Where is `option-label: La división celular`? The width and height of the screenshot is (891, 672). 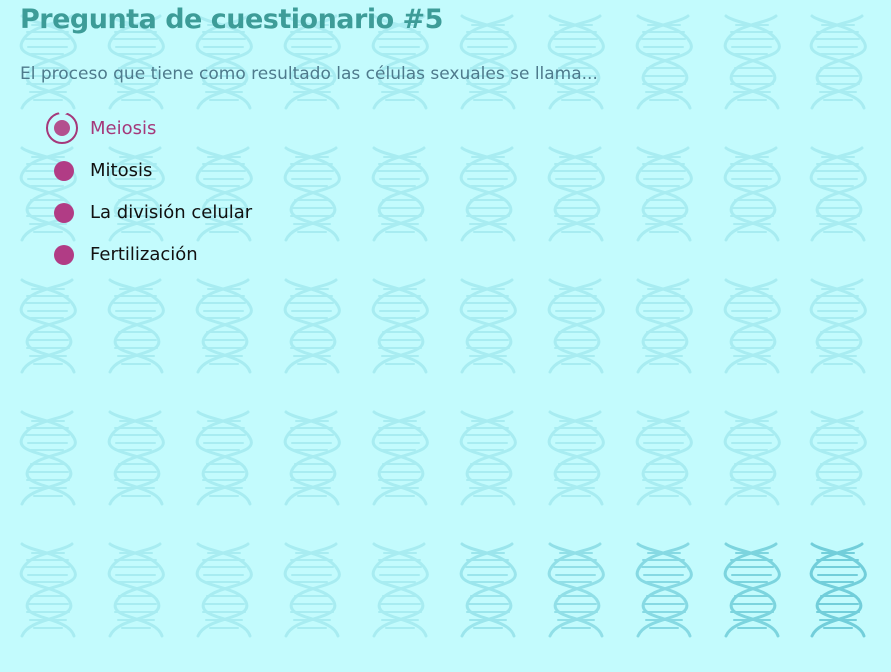 option-label: La división celular is located at coordinates (171, 212).